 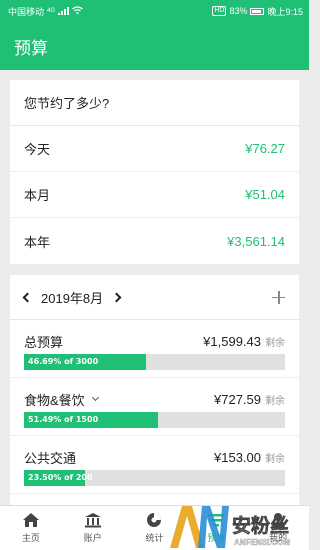 I want to click on watermark-subtext: ANFENSI.COM, so click(x=262, y=542).